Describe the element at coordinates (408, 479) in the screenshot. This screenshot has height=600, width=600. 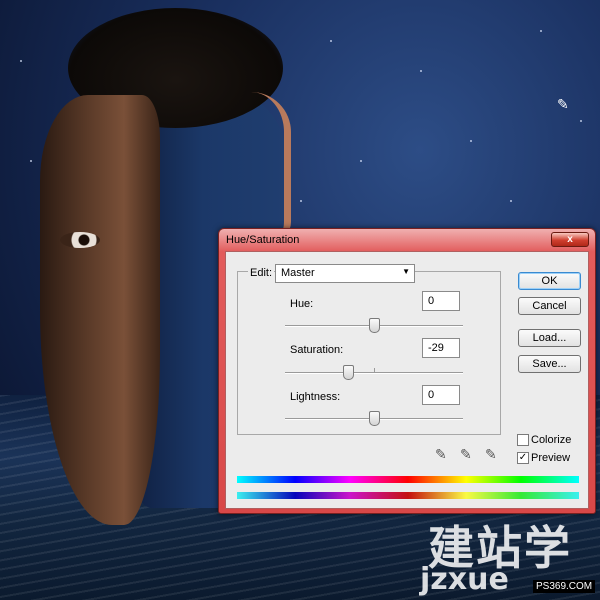
I see `input-spectrum-bar` at that location.